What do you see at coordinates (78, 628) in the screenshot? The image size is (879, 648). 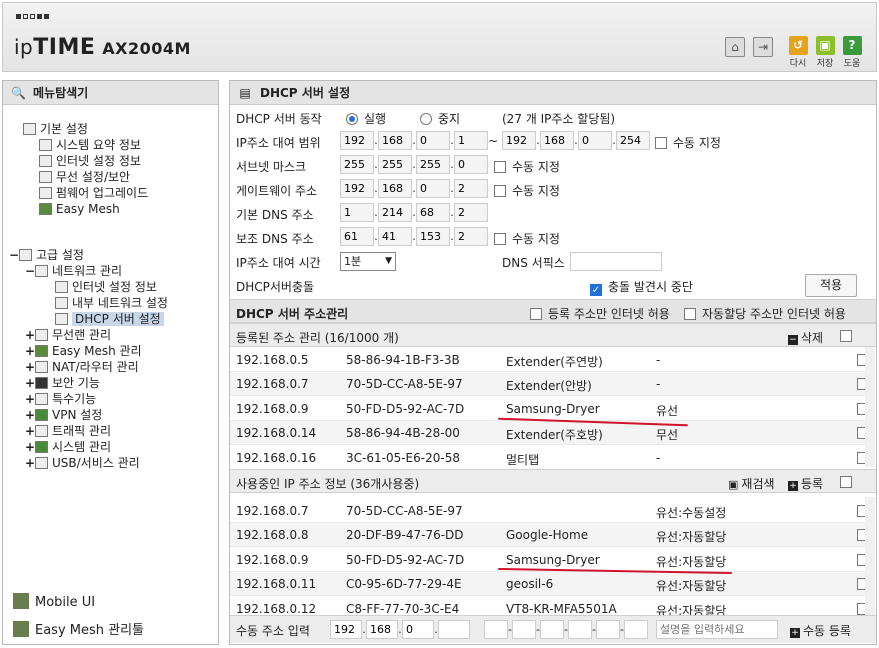 I see `easymesh-tool-link: Easy Mesh 관리툴` at bounding box center [78, 628].